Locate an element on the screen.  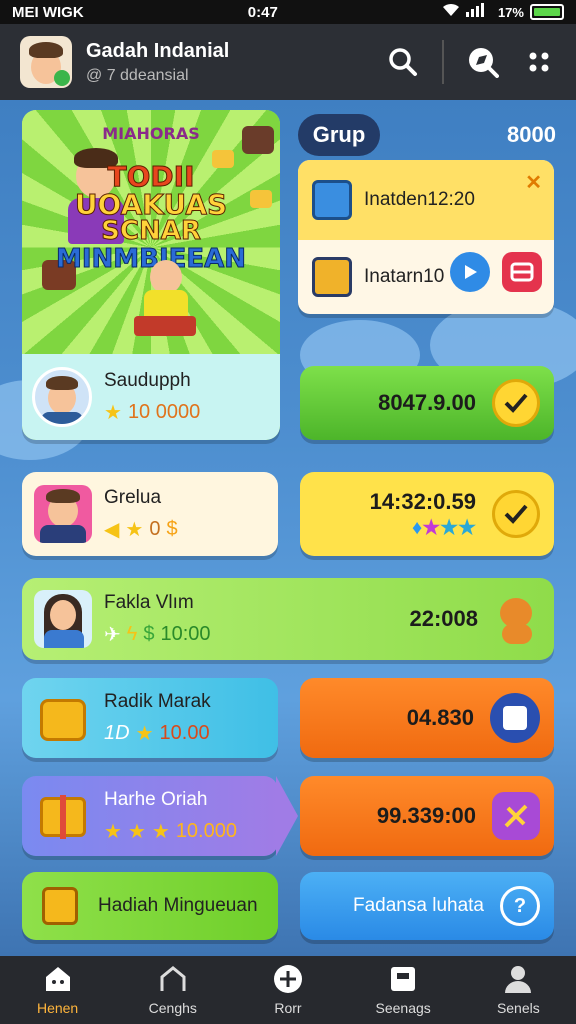
screen-icon is located at coordinates (403, 979).